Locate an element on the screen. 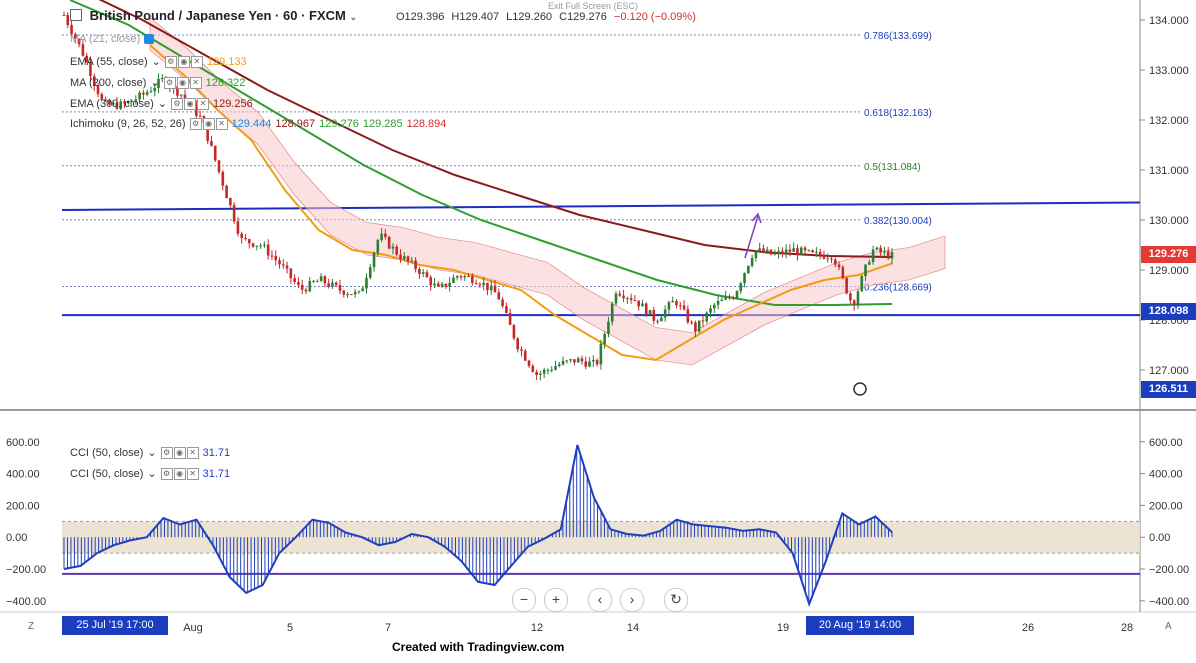  zoom-in-button: + is located at coordinates (556, 600).